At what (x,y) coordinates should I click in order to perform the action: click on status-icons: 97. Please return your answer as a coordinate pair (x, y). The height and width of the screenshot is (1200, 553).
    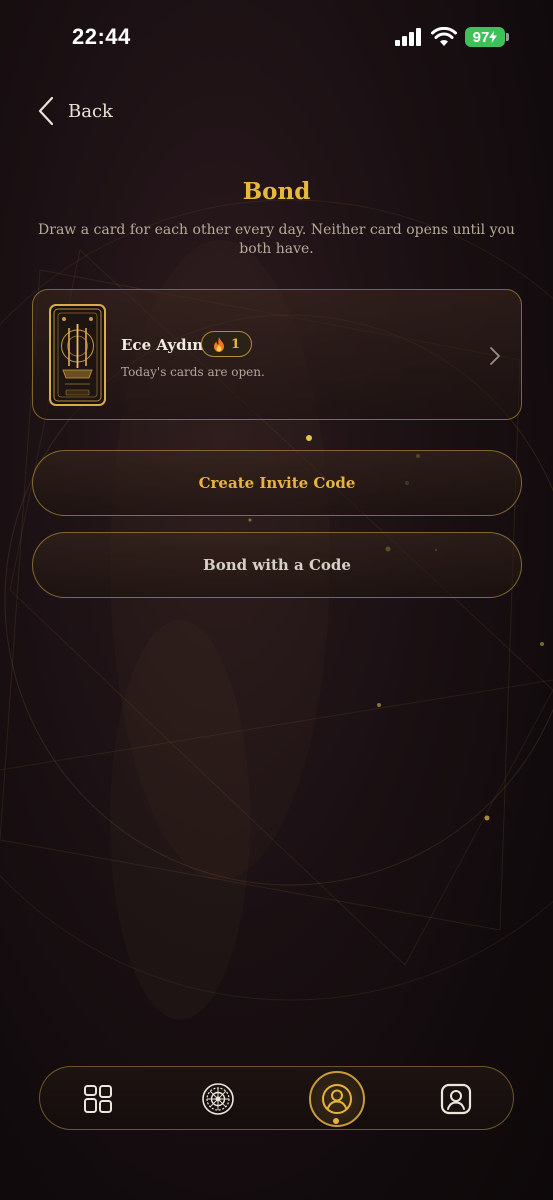
    Looking at the image, I should click on (452, 37).